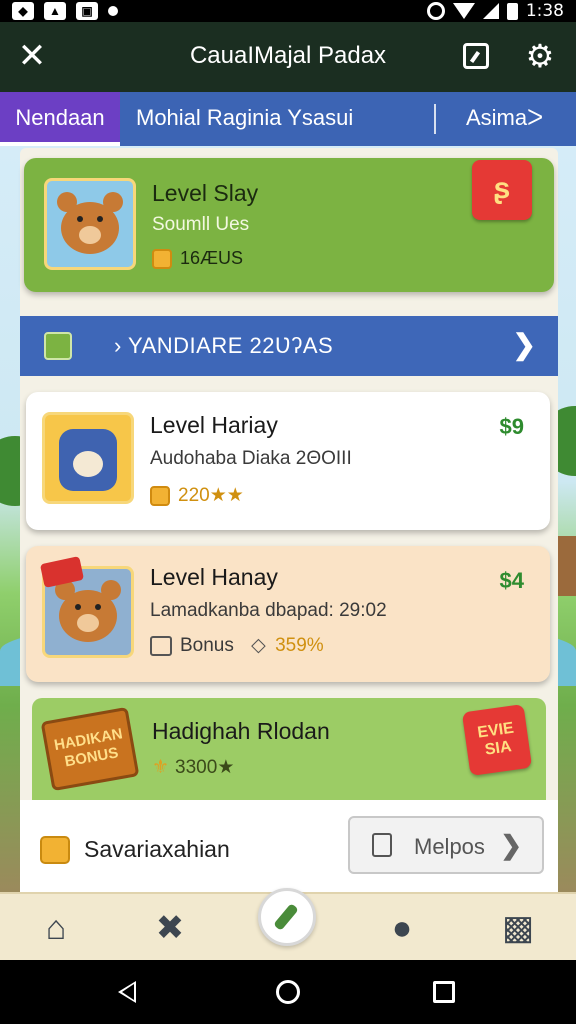 This screenshot has width=576, height=1024. Describe the element at coordinates (512, 11) in the screenshot. I see `battery-icon` at that location.